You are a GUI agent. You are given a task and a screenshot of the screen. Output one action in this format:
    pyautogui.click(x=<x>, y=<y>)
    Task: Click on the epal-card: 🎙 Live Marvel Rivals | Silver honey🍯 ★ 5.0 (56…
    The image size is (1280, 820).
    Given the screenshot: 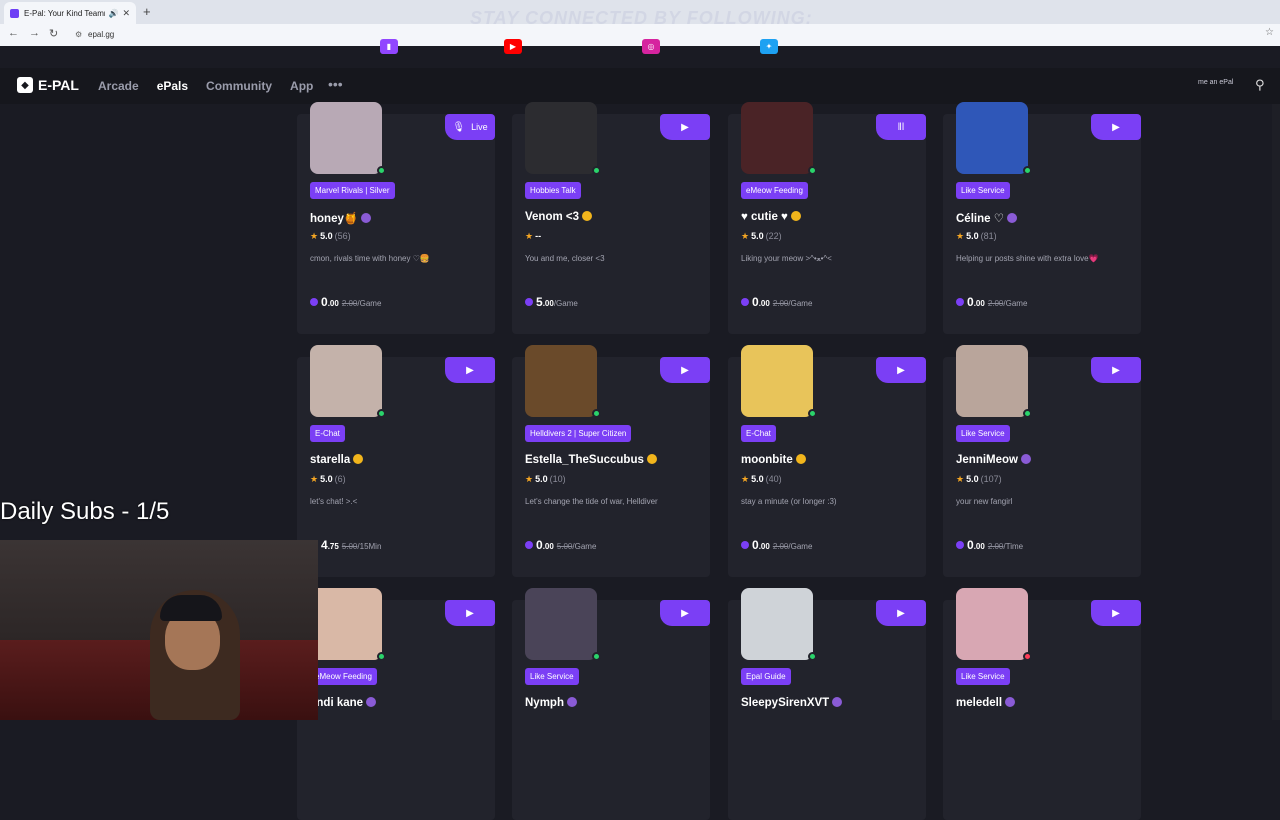 What is the action you would take?
    pyautogui.click(x=396, y=218)
    